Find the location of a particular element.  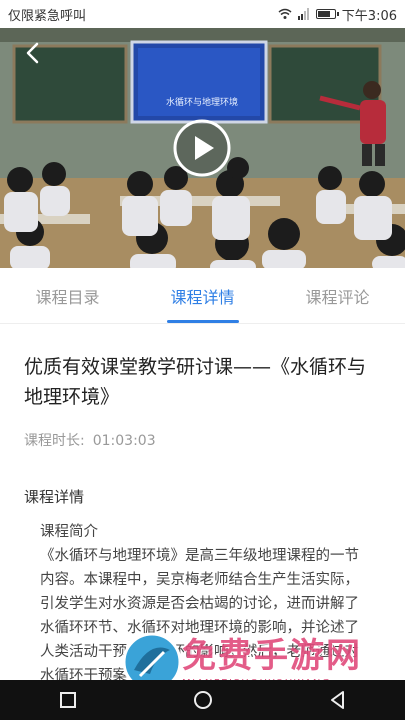

wifi-icon is located at coordinates (285, 13).